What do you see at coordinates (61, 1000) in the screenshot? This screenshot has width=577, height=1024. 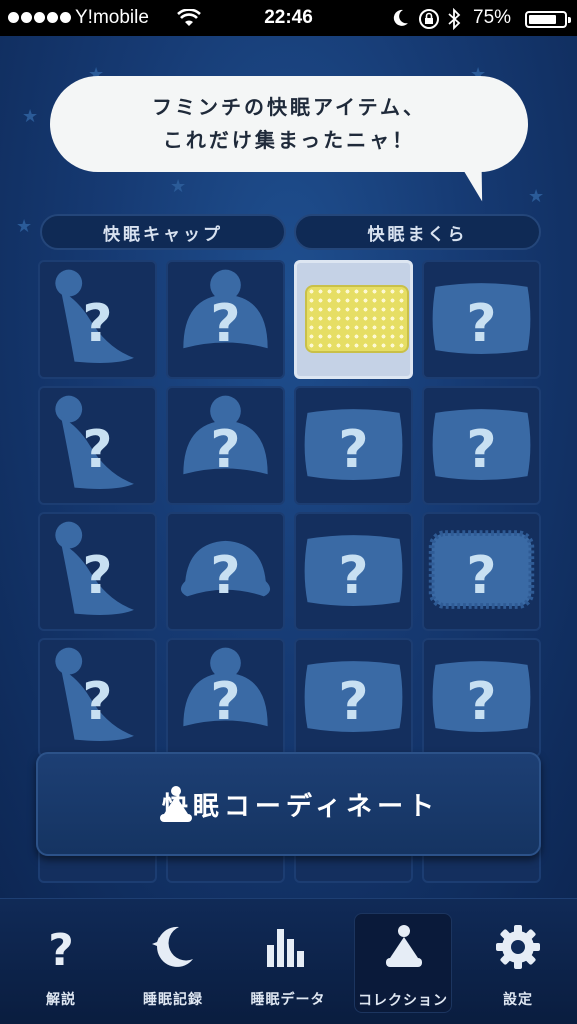 I see `tab-guide-label: 解説` at bounding box center [61, 1000].